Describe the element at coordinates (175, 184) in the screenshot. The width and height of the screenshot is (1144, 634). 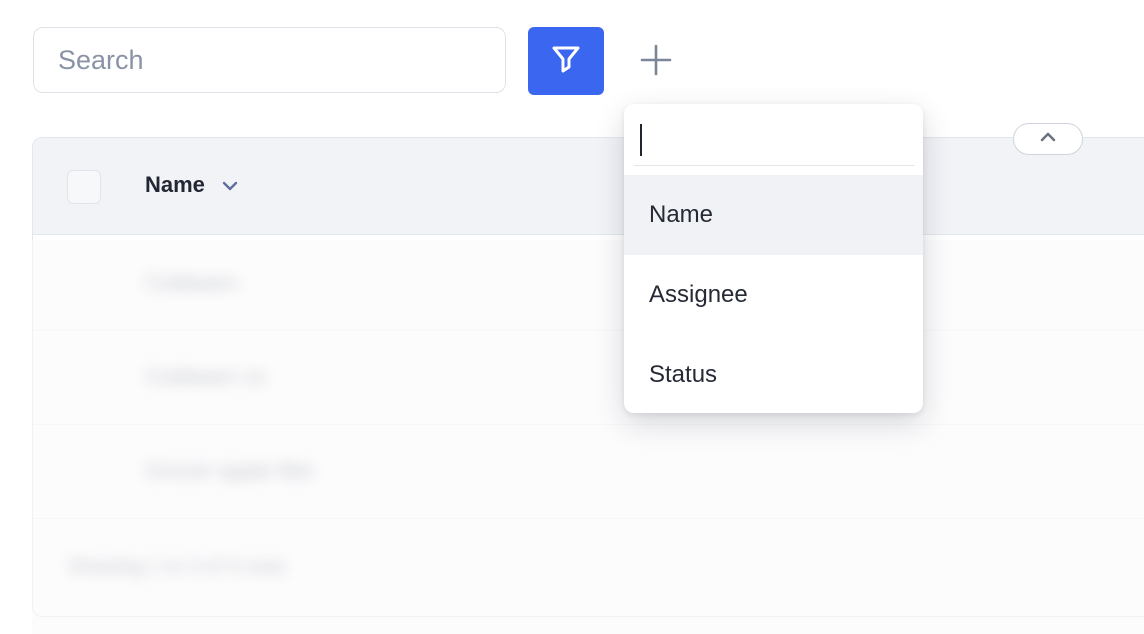
I see `column-header-label: Name` at that location.